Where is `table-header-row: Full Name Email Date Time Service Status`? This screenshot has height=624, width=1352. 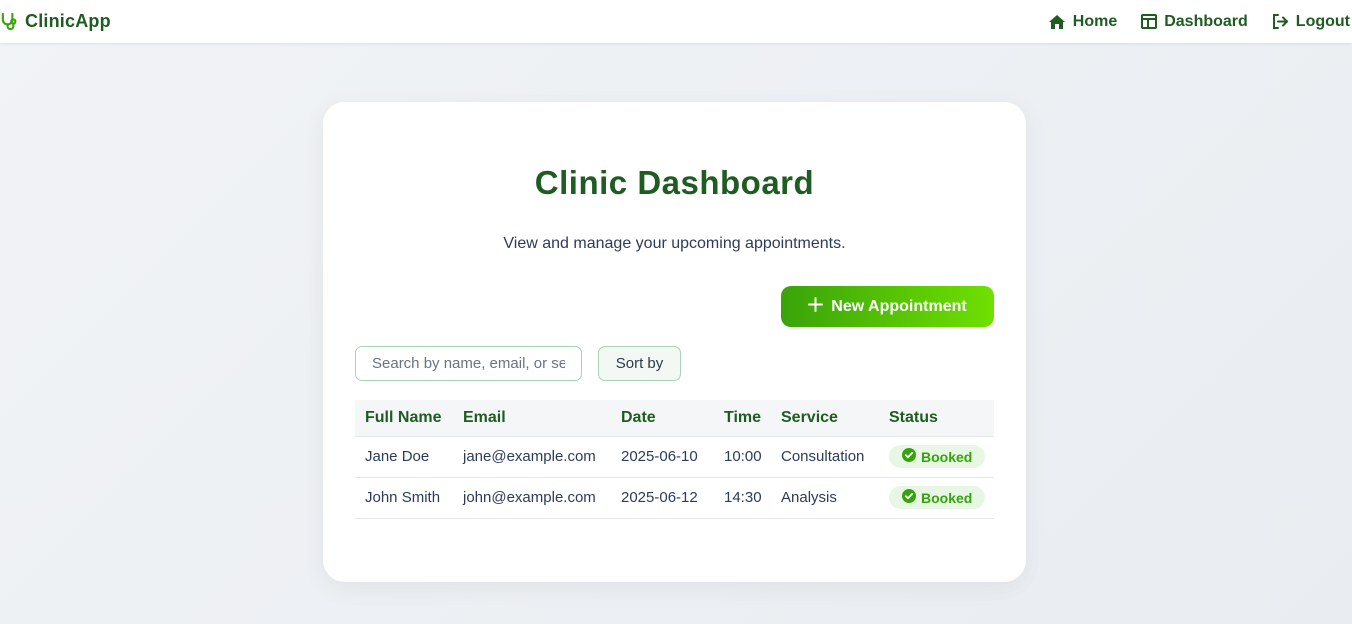 table-header-row: Full Name Email Date Time Service Status is located at coordinates (674, 418).